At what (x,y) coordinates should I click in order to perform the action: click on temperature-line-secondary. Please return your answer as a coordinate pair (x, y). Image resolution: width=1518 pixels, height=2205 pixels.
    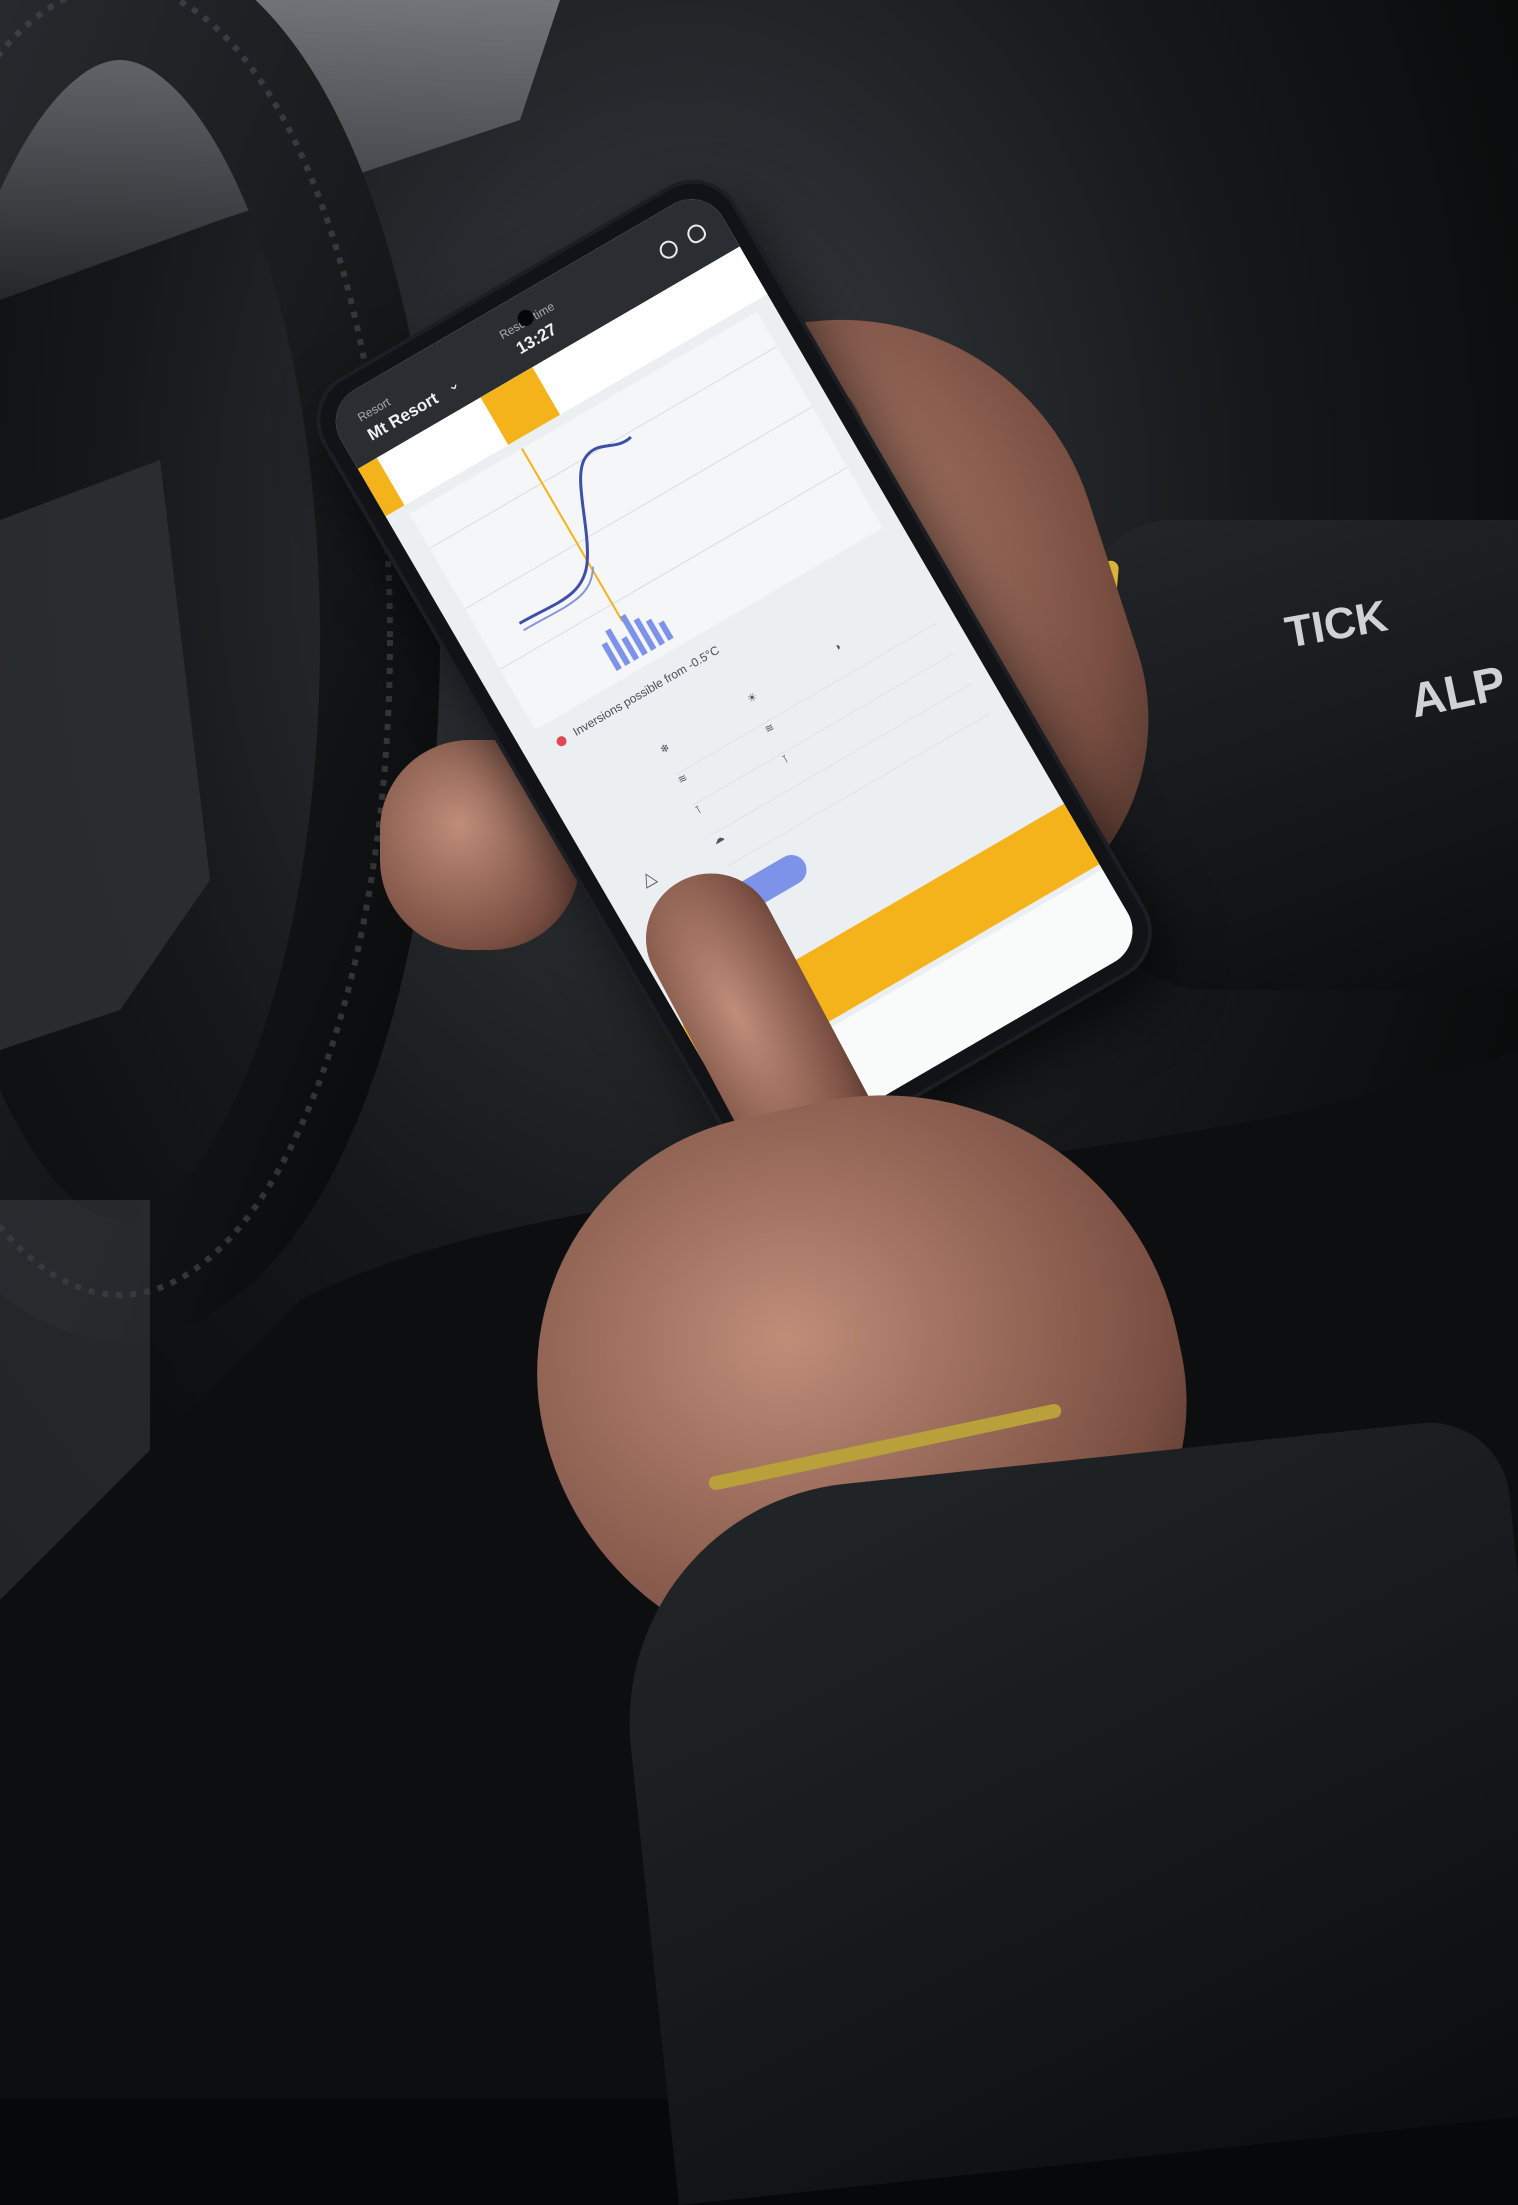
    Looking at the image, I should click on (559, 599).